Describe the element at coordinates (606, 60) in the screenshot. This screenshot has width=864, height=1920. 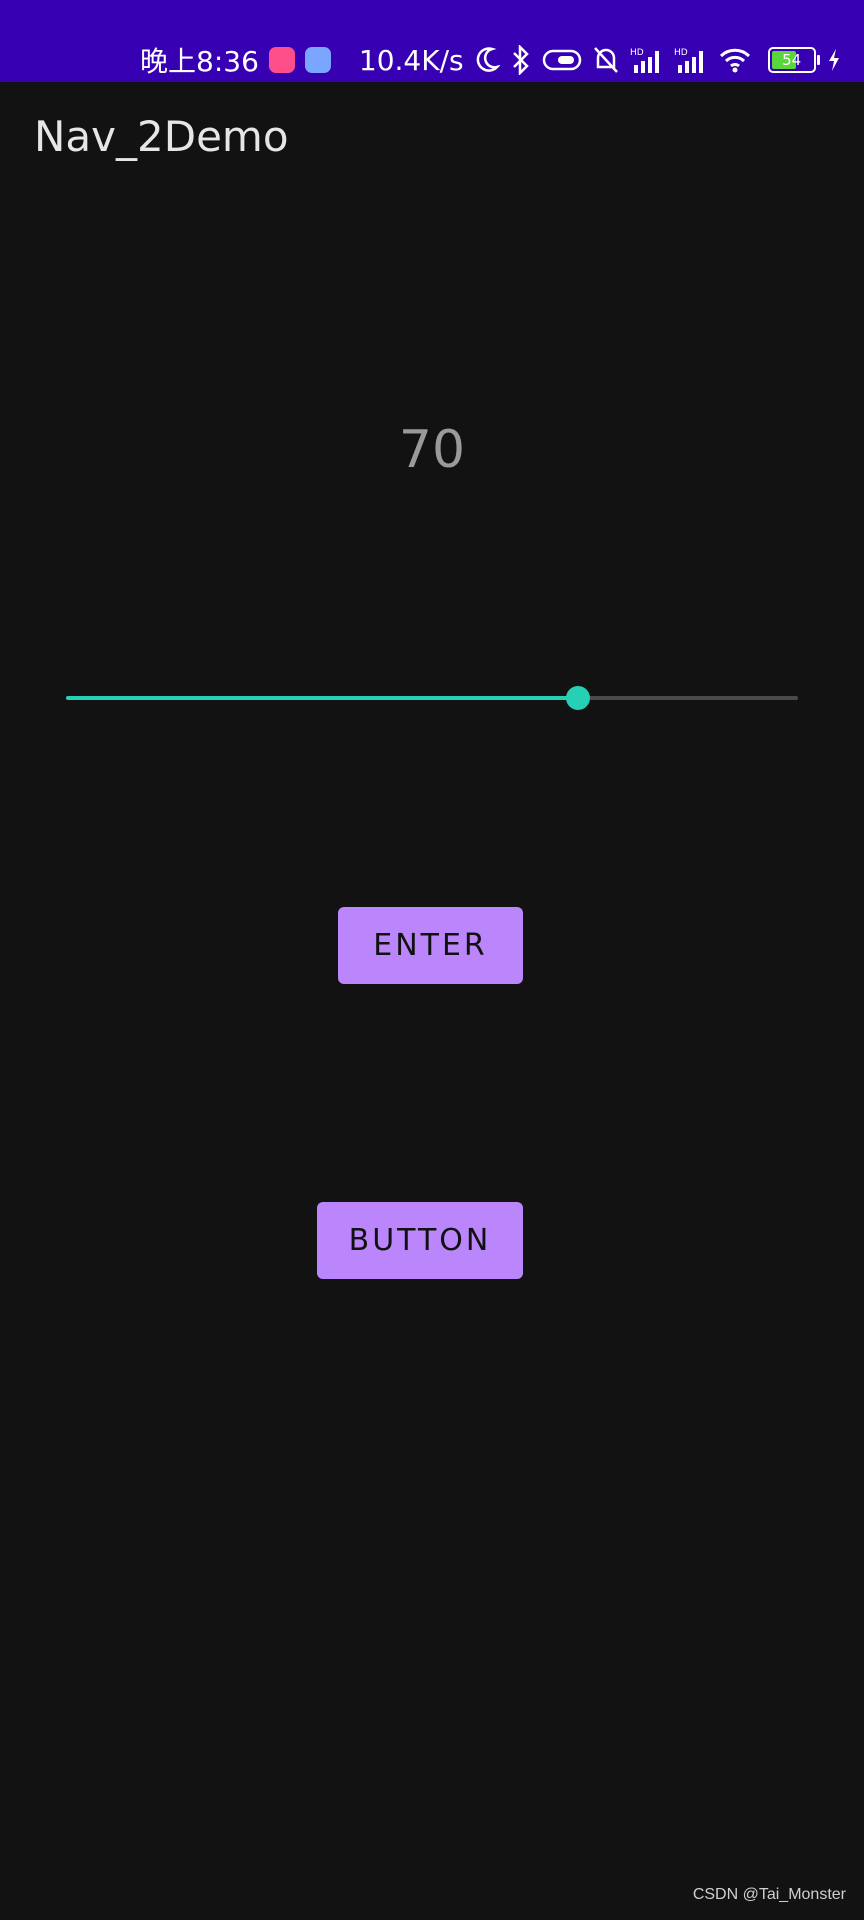
I see `bell-mute-icon` at that location.